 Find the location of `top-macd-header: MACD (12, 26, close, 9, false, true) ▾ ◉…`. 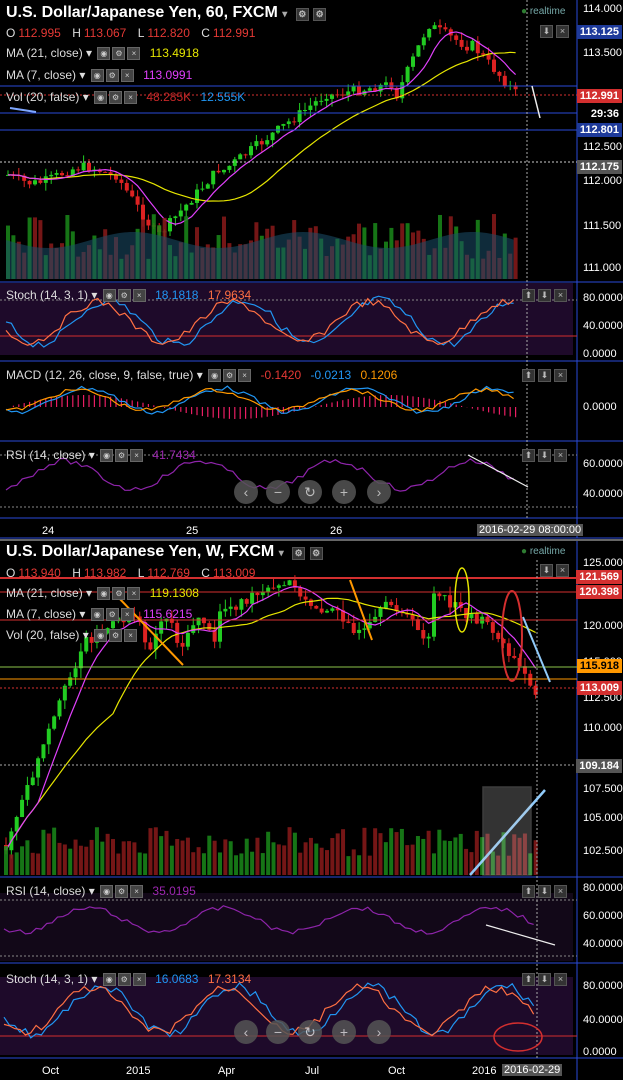

top-macd-header: MACD (12, 26, close, 9, false, true) ▾ ◉… is located at coordinates (201, 375).